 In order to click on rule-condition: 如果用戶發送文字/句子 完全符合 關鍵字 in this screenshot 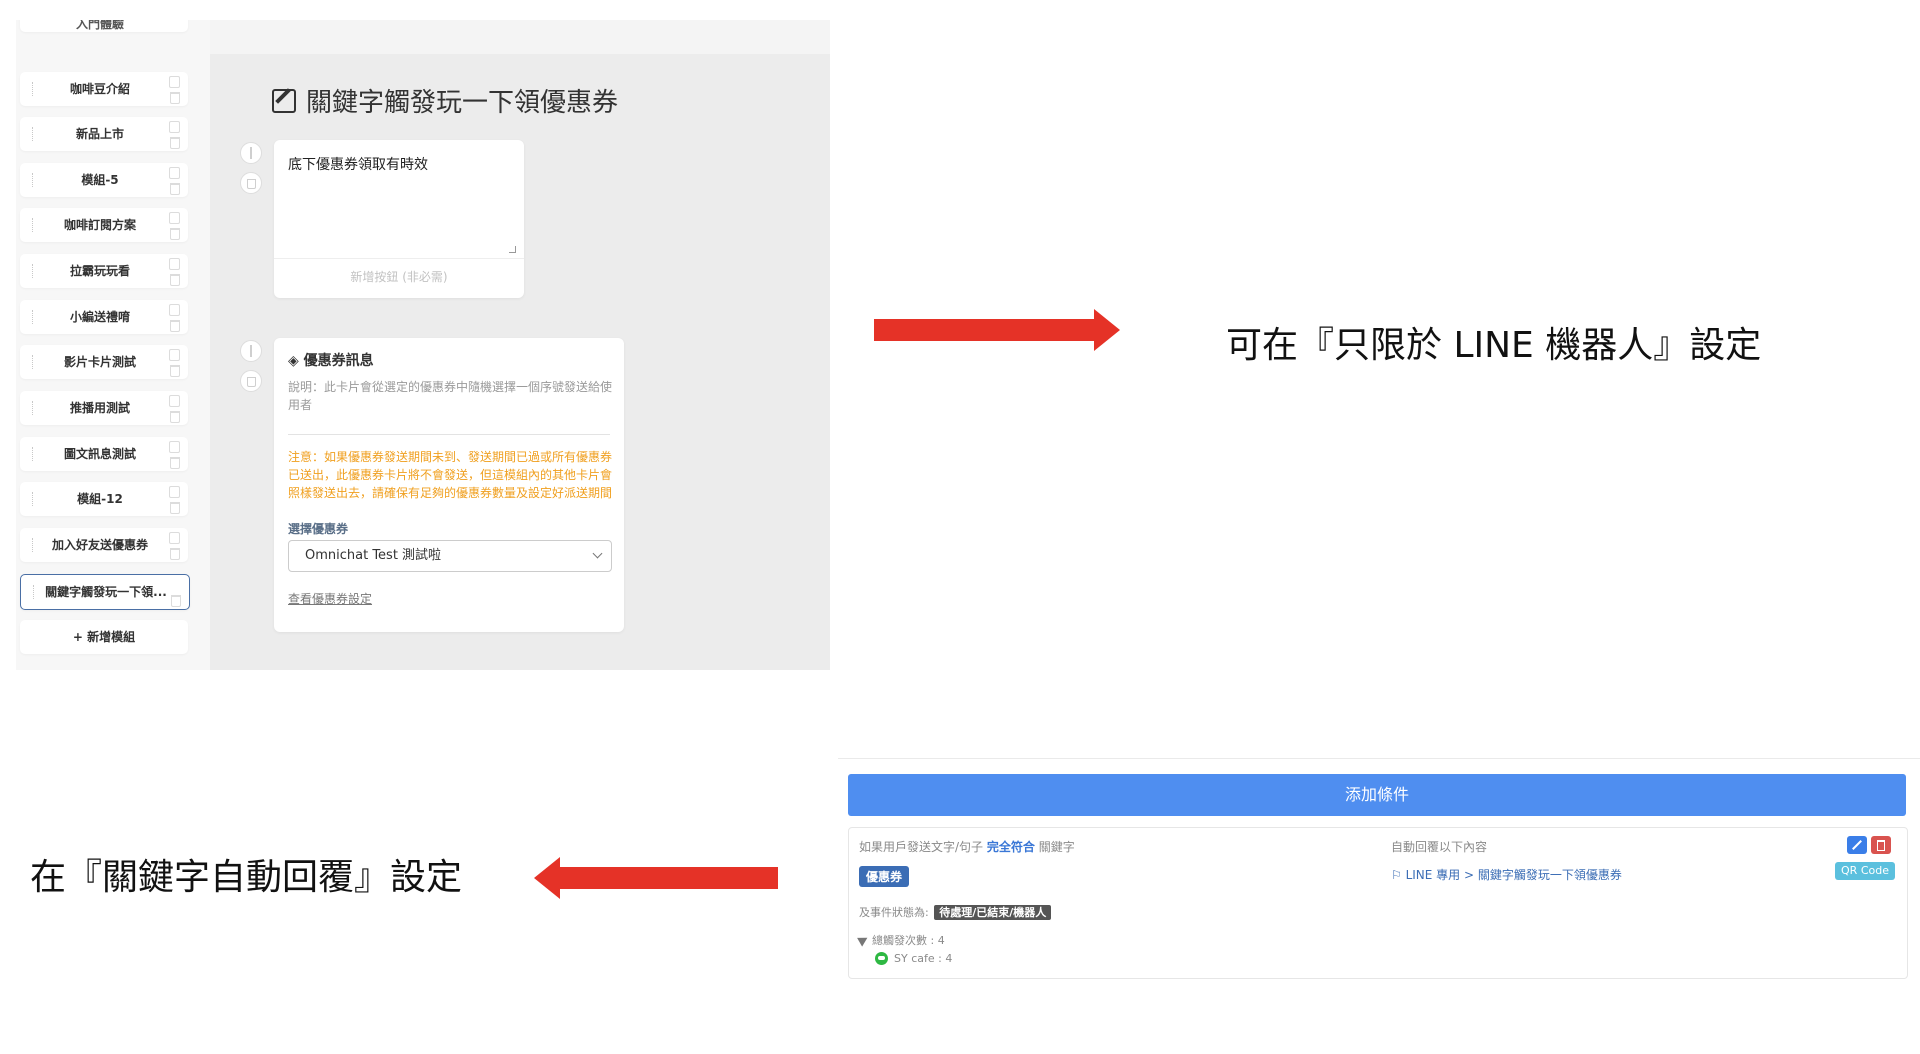, I will do `click(967, 846)`.